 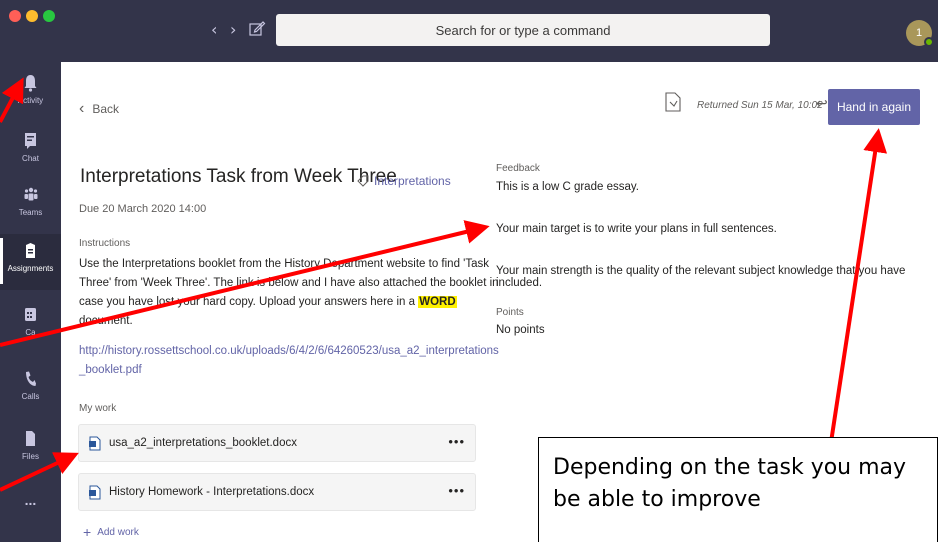 What do you see at coordinates (106, 321) in the screenshot?
I see `instructions-part: document.` at bounding box center [106, 321].